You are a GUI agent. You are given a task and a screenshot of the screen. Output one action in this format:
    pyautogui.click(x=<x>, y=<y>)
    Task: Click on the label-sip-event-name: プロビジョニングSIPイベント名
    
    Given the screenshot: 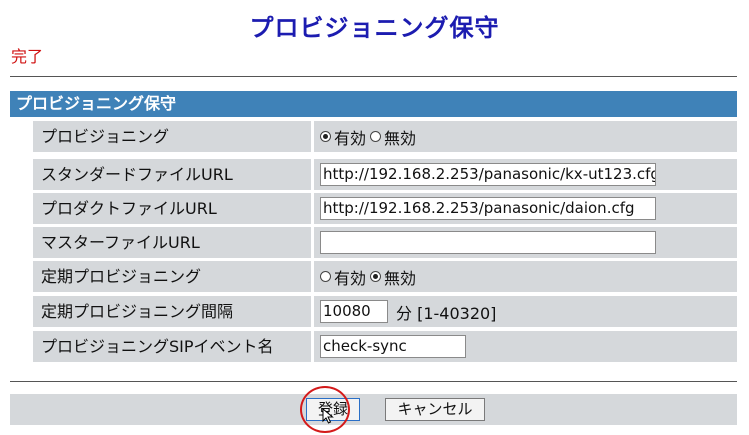 What is the action you would take?
    pyautogui.click(x=172, y=346)
    